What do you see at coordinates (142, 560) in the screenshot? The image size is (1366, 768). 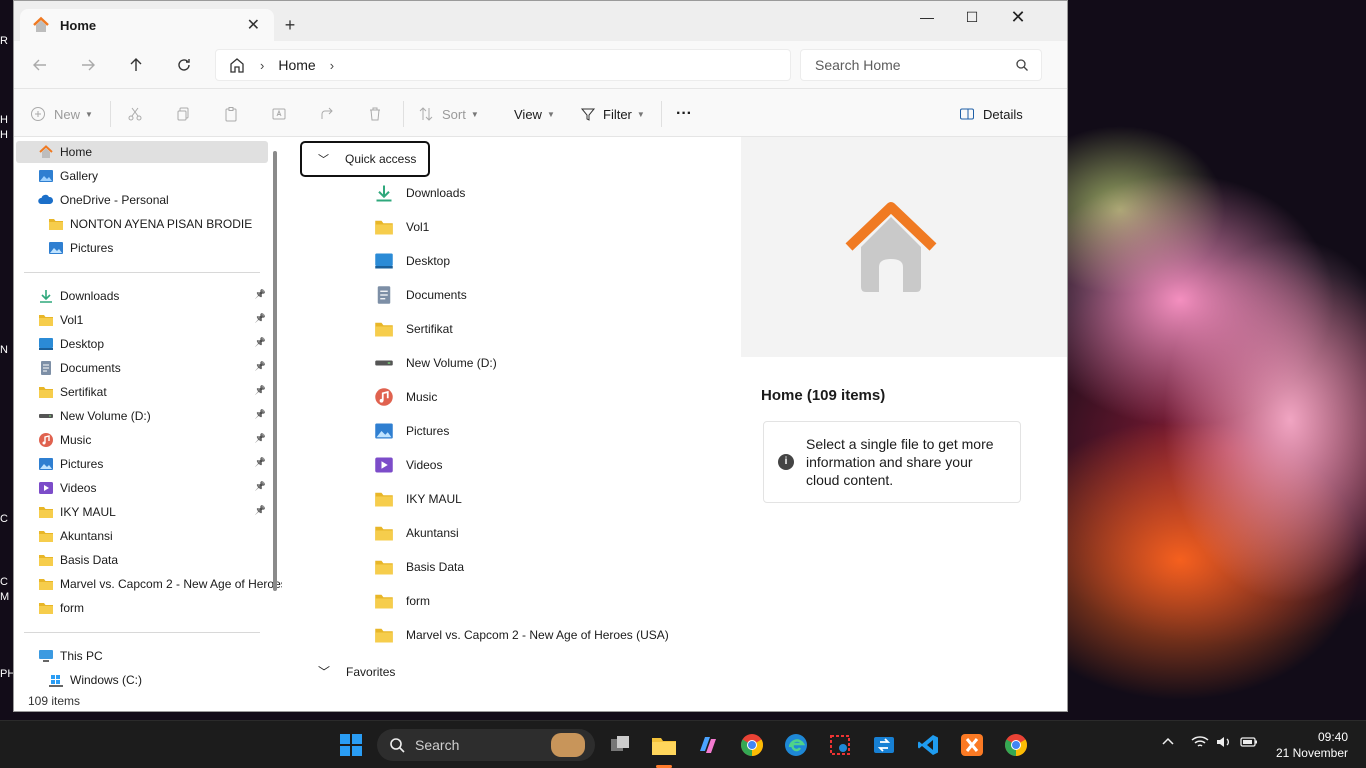 I see `nav-item: Basis Data` at bounding box center [142, 560].